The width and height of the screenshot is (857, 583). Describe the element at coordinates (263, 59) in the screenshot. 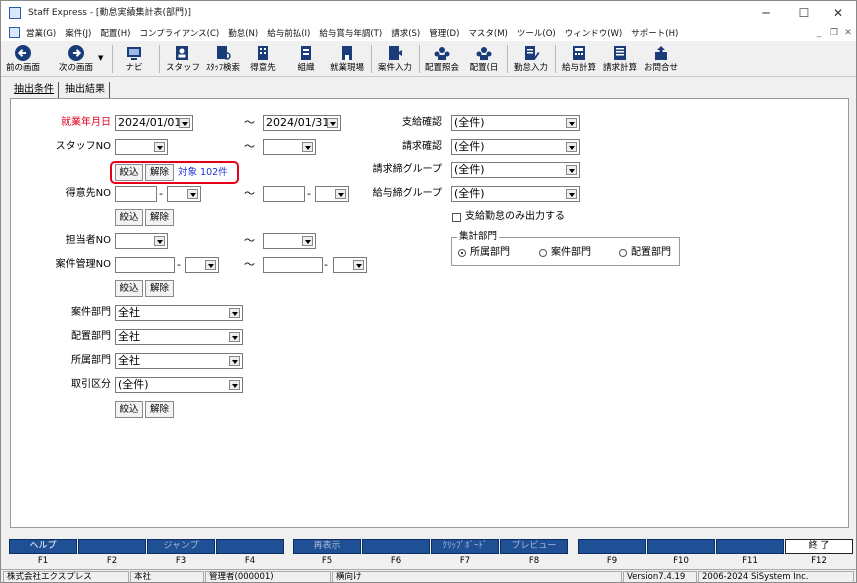

I see `client-button: 得意先` at that location.